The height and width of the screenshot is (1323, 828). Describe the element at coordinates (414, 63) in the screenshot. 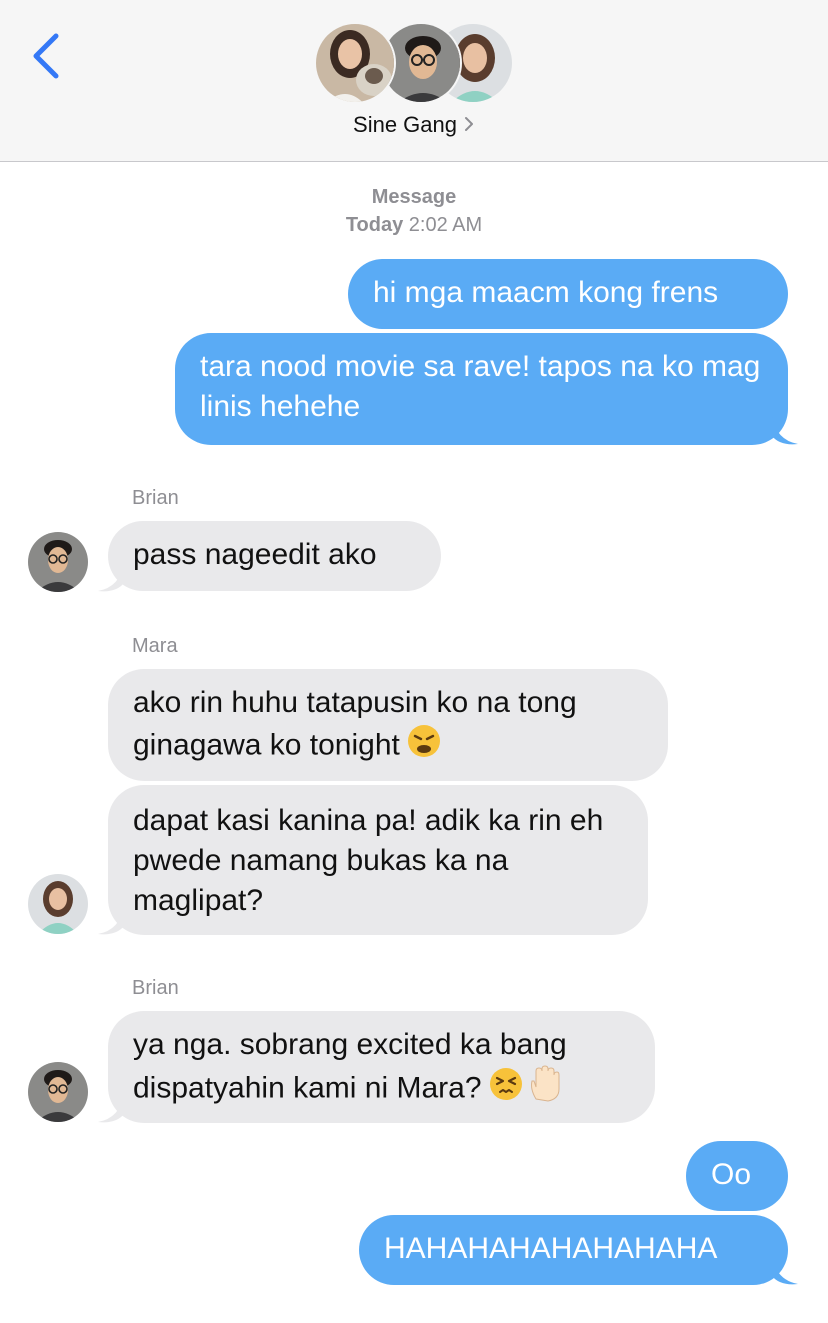

I see `group-avatars` at that location.